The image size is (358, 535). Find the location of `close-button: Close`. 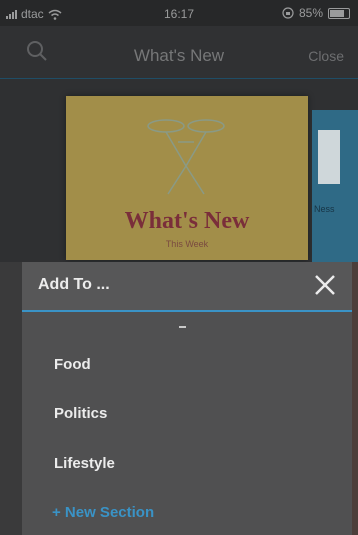

close-button: Close is located at coordinates (326, 56).